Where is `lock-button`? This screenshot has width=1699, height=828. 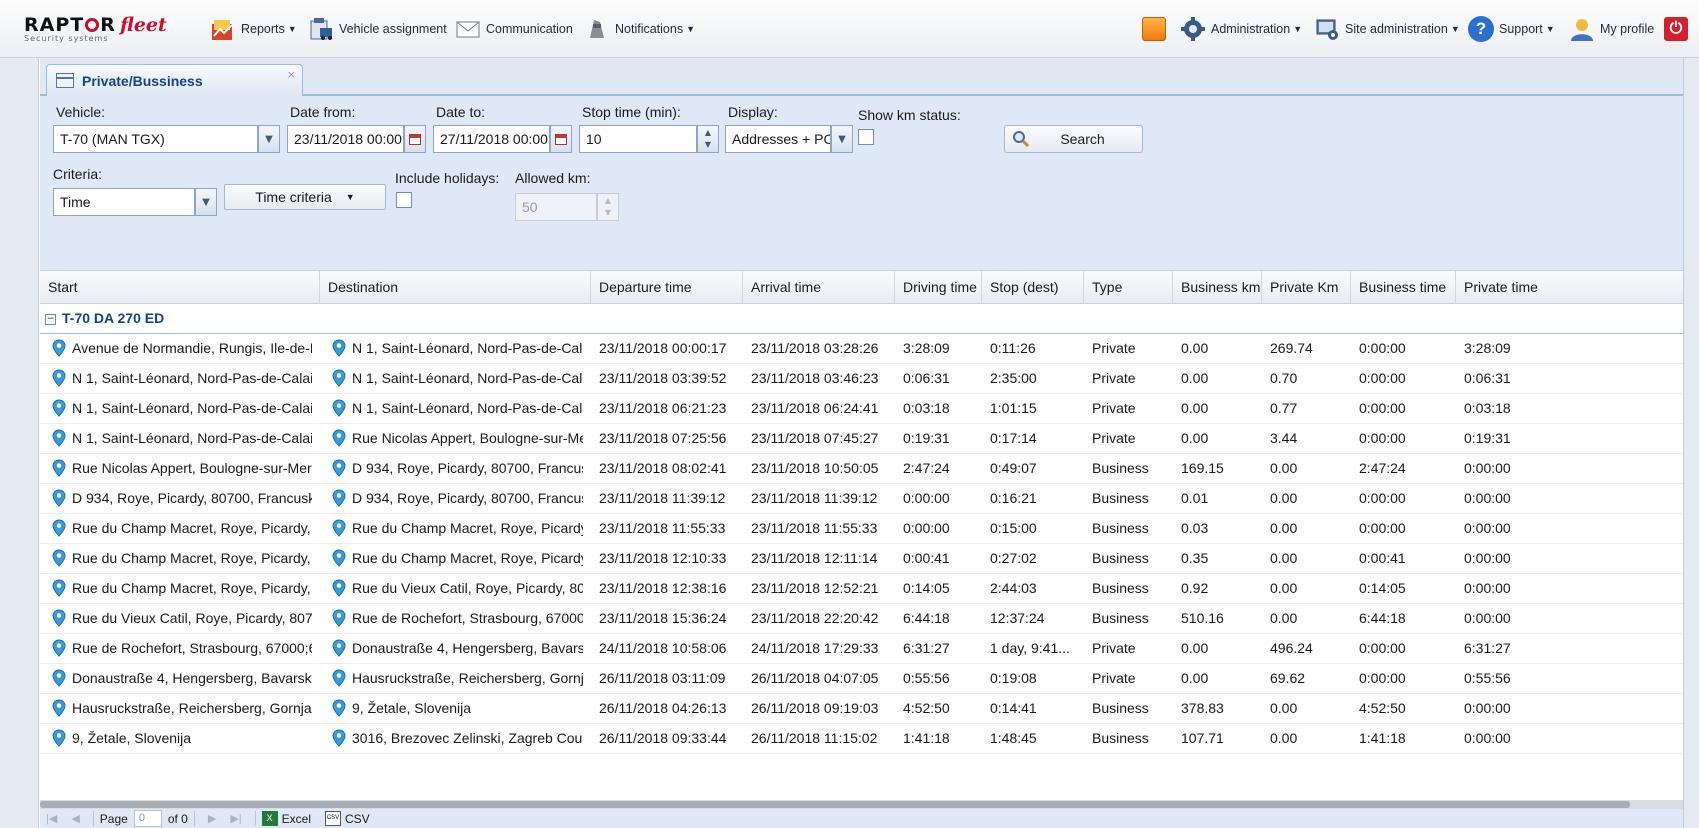 lock-button is located at coordinates (1154, 29).